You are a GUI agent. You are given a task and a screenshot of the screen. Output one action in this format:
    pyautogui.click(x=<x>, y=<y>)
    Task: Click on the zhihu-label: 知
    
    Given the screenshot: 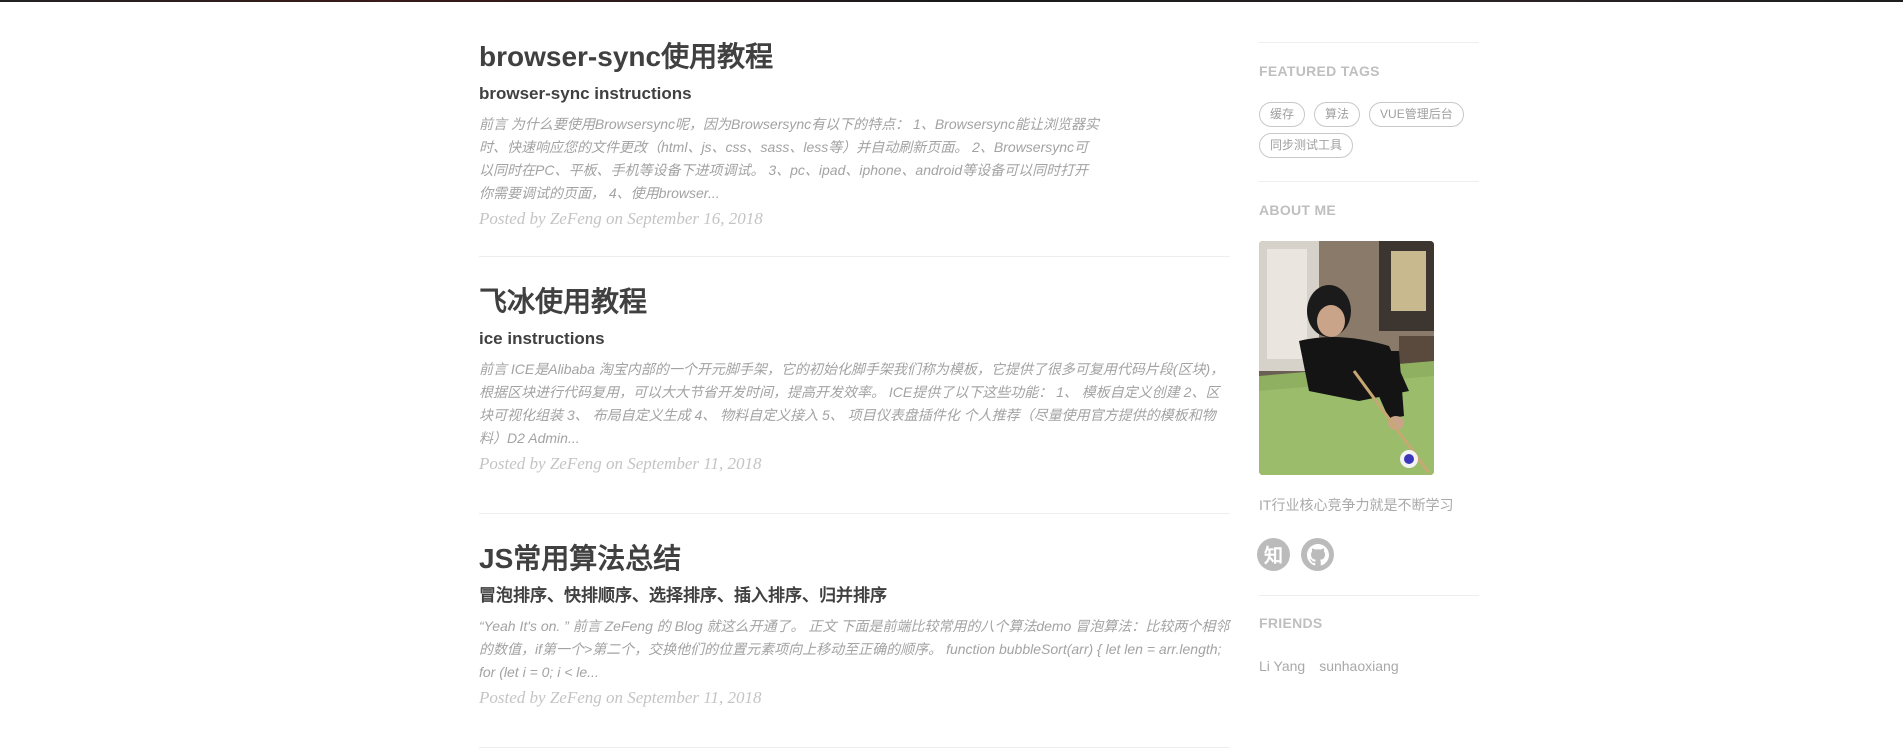 What is the action you would take?
    pyautogui.click(x=1273, y=556)
    